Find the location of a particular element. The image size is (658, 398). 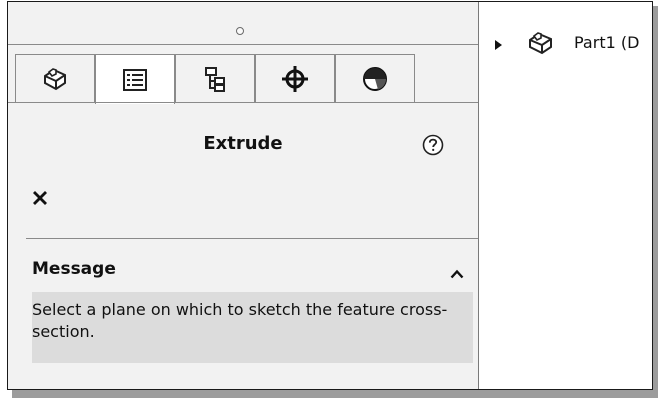

part-features-icon is located at coordinates (55, 79).